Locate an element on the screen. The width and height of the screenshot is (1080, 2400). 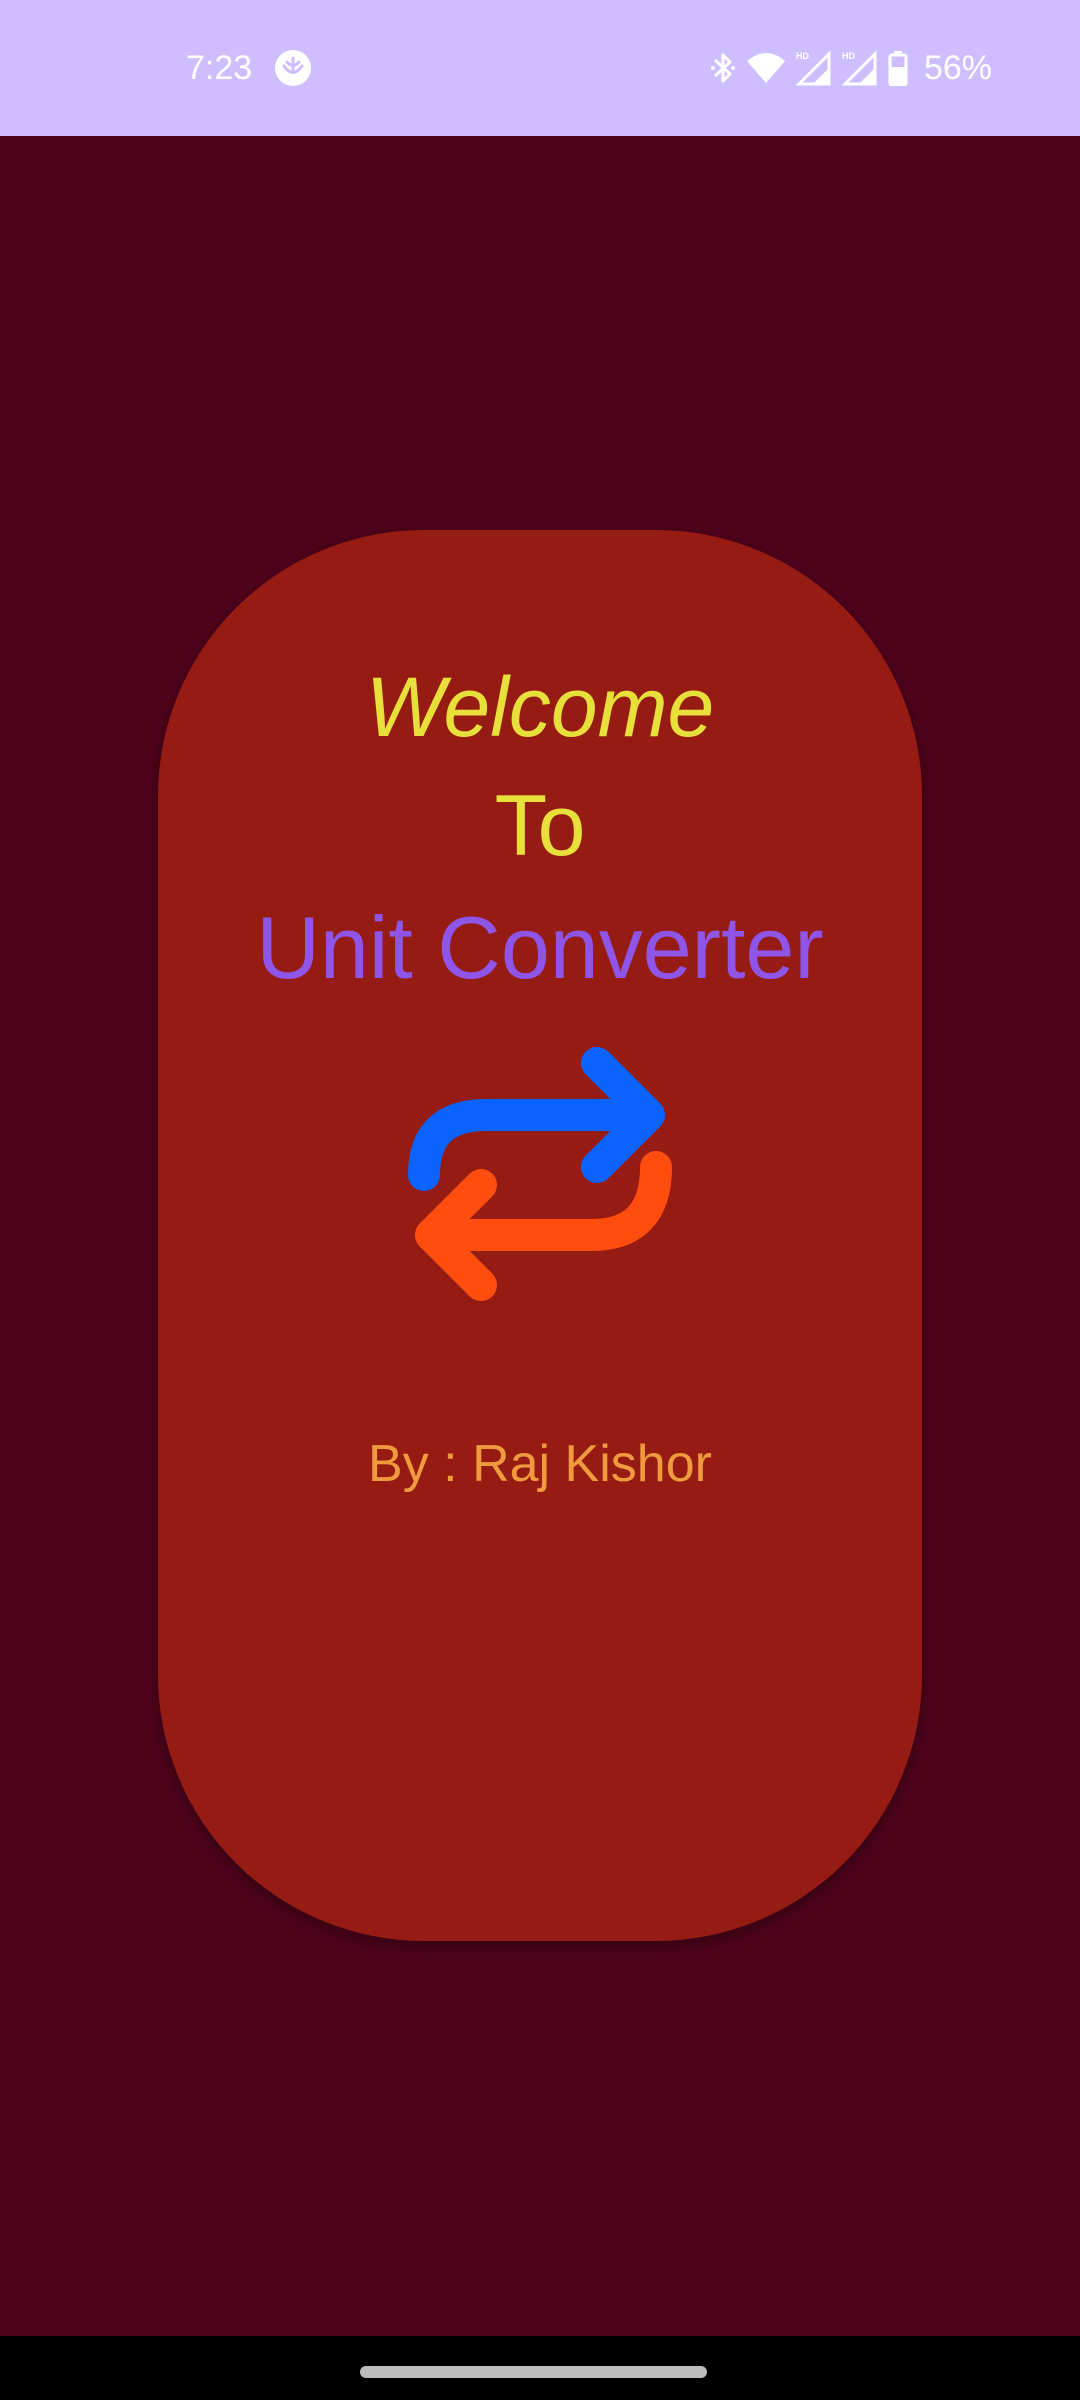
wifi-icon is located at coordinates (765, 68).